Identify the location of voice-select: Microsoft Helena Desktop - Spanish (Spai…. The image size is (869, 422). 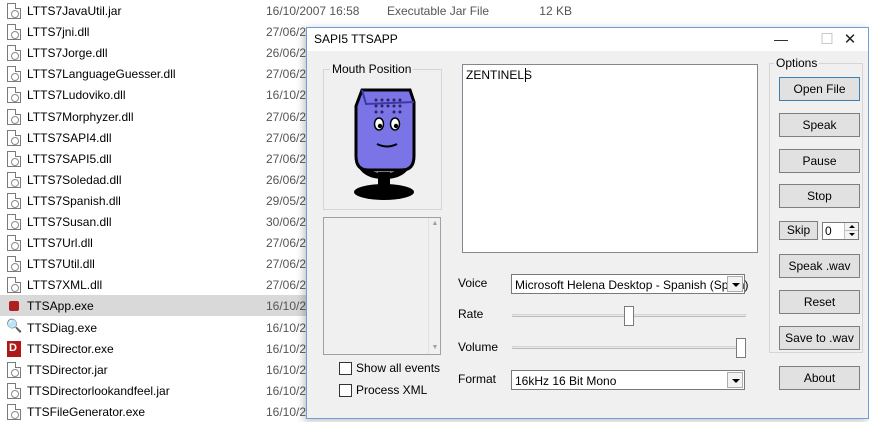
(630, 284).